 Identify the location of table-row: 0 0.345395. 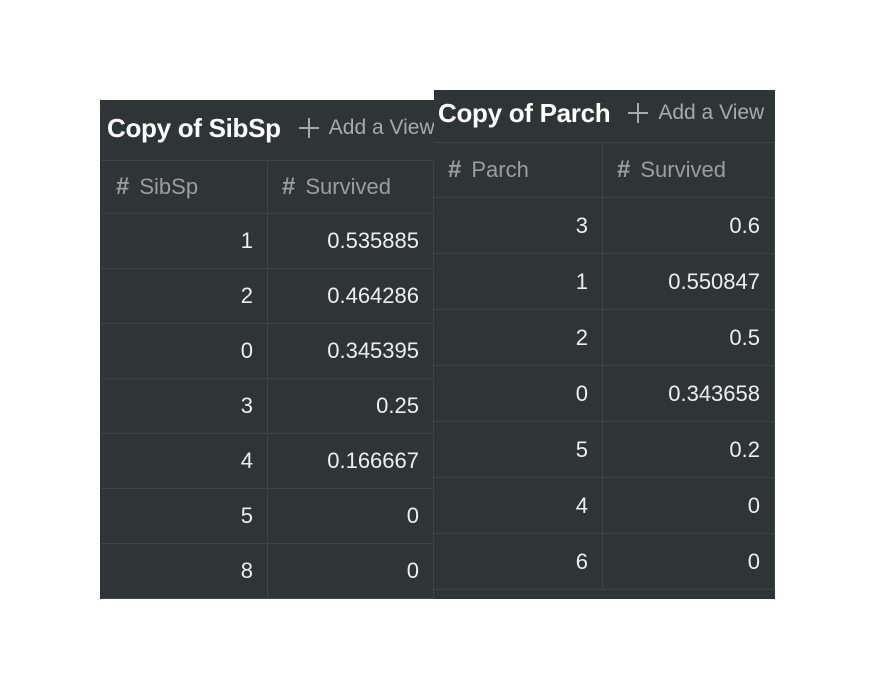
(268, 351).